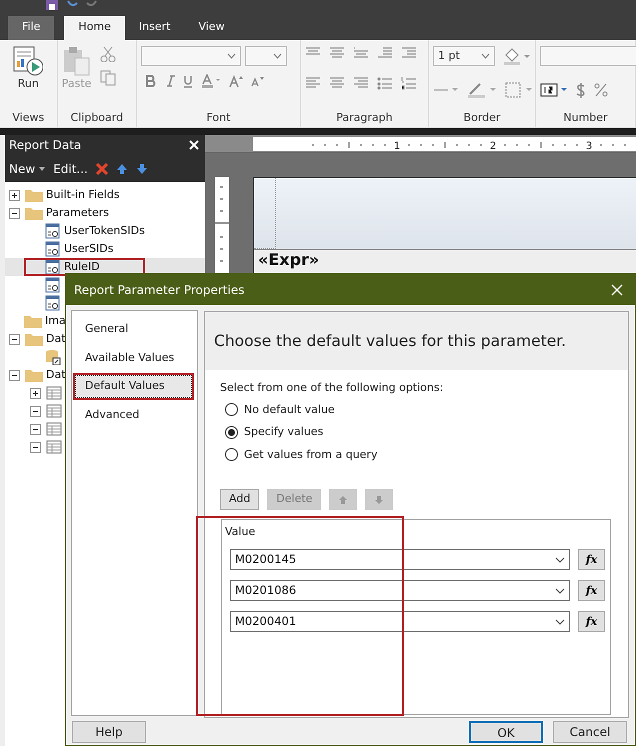 This screenshot has width=636, height=746. What do you see at coordinates (62, 195) in the screenshot?
I see `tree-item: Built-in Fields` at bounding box center [62, 195].